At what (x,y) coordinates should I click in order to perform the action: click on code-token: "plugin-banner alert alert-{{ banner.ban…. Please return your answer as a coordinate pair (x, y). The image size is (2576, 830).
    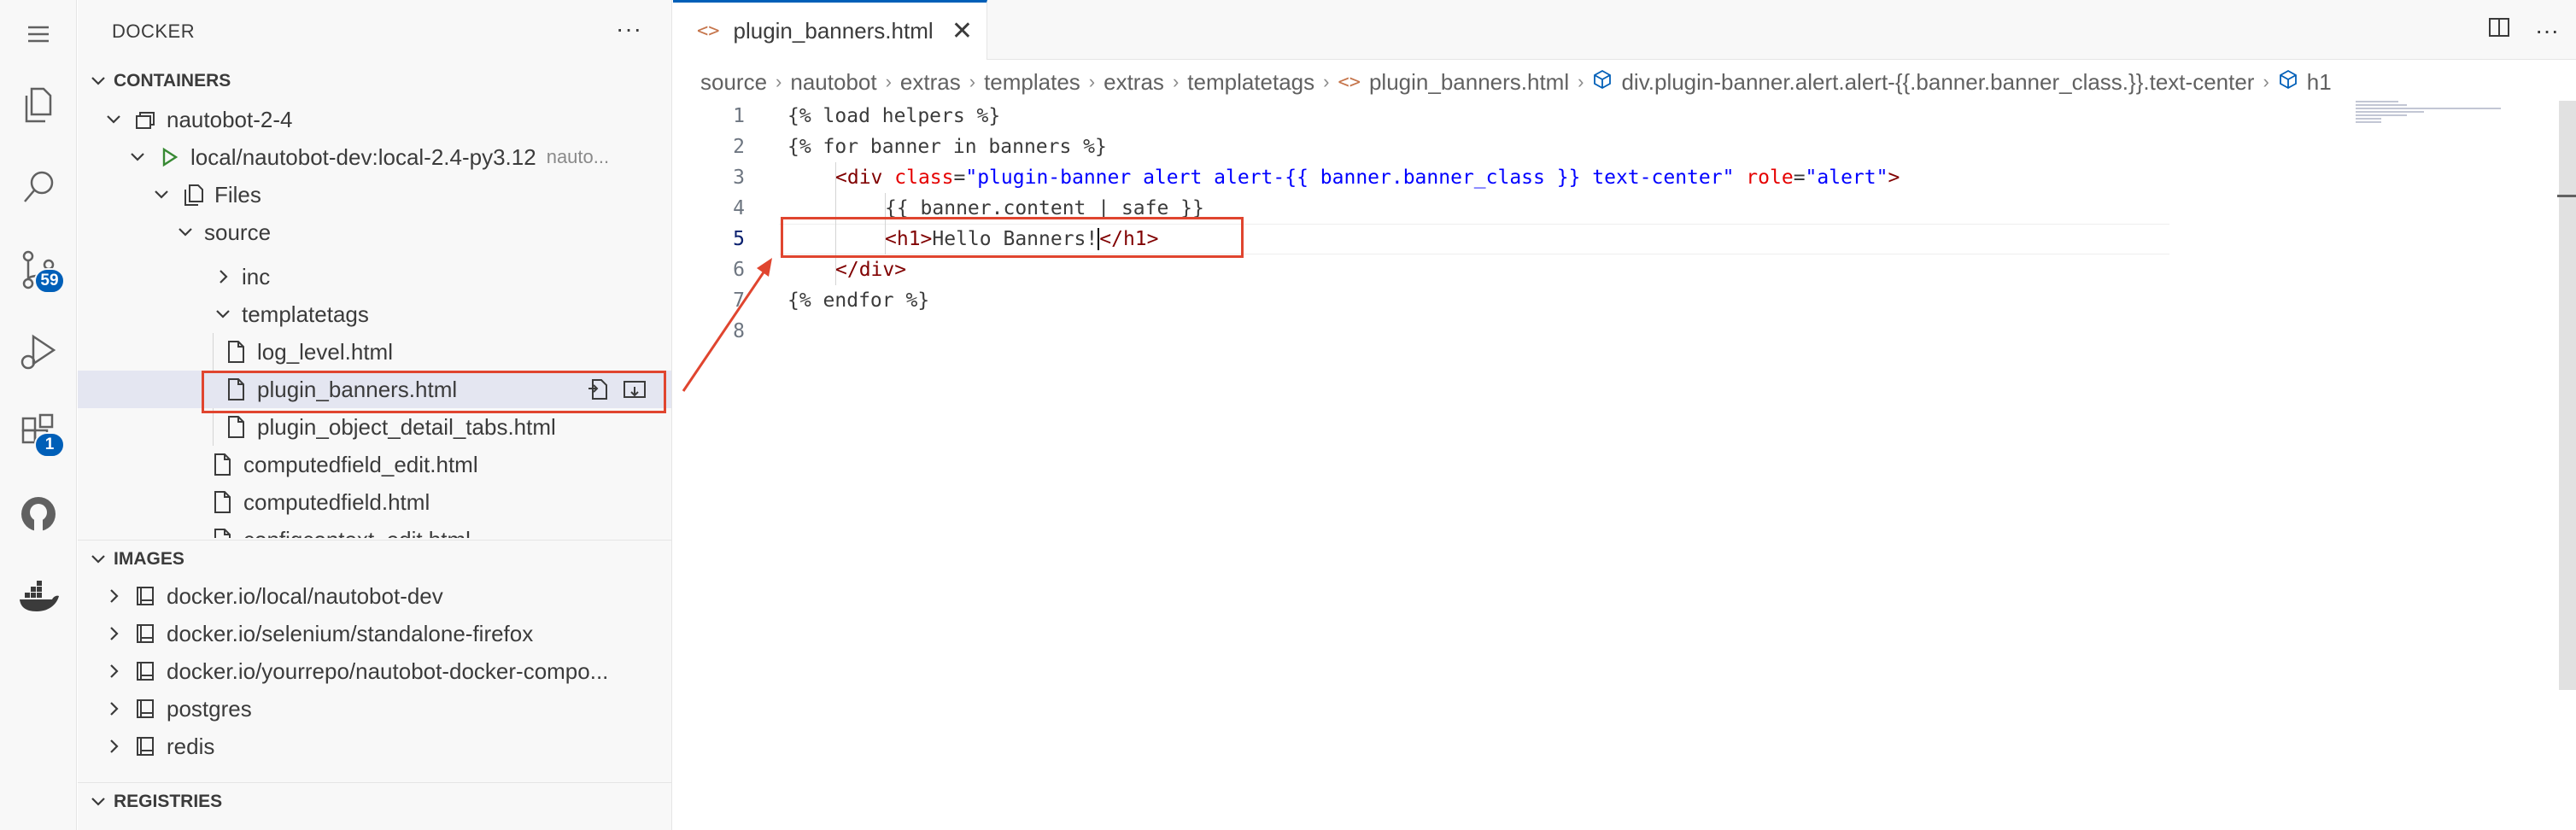
    Looking at the image, I should click on (1350, 178).